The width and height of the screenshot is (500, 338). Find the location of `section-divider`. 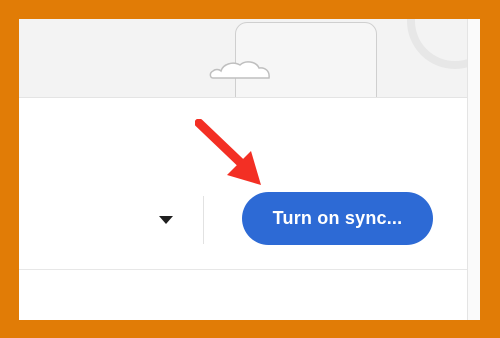

section-divider is located at coordinates (249, 269).